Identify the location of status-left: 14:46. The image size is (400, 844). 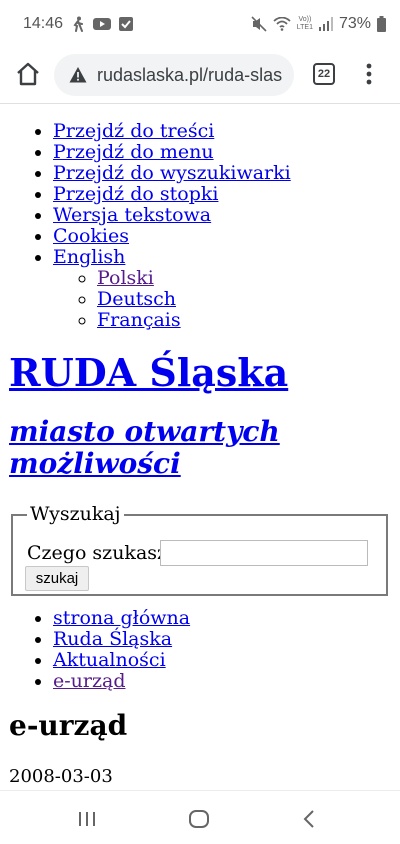
(78, 24).